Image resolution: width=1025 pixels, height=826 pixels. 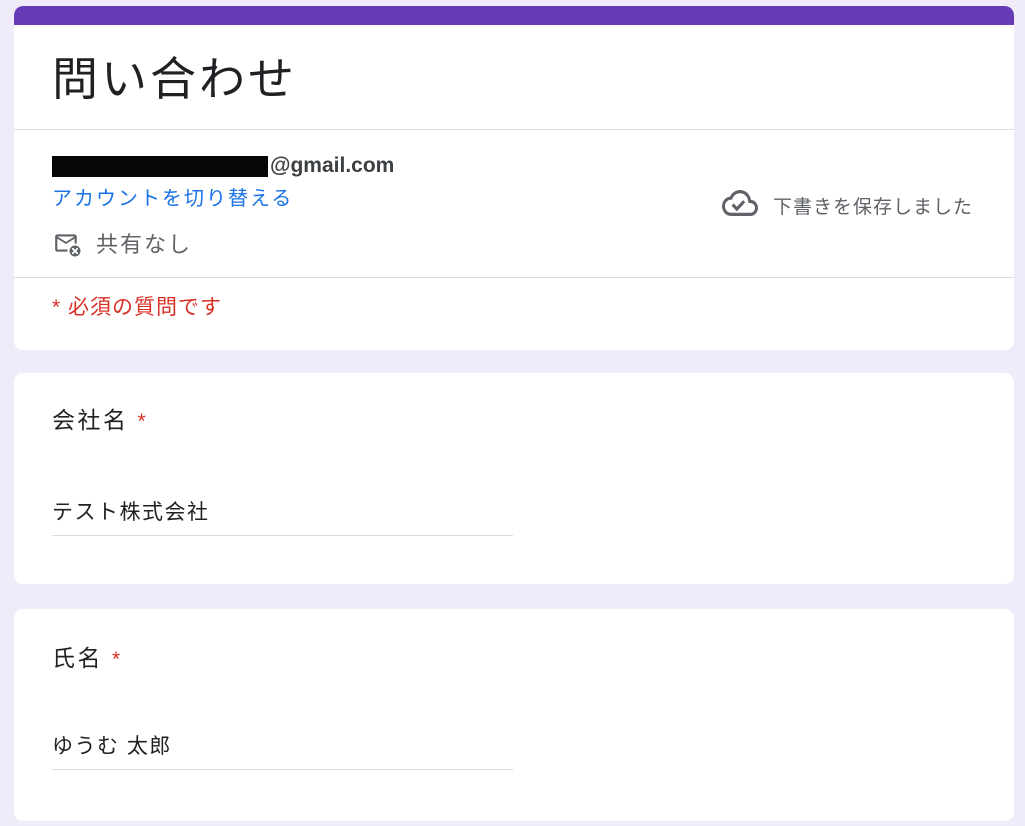 I want to click on account-info: @gmail.com アカウントを切り替える 共有なし, so click(x=223, y=205).